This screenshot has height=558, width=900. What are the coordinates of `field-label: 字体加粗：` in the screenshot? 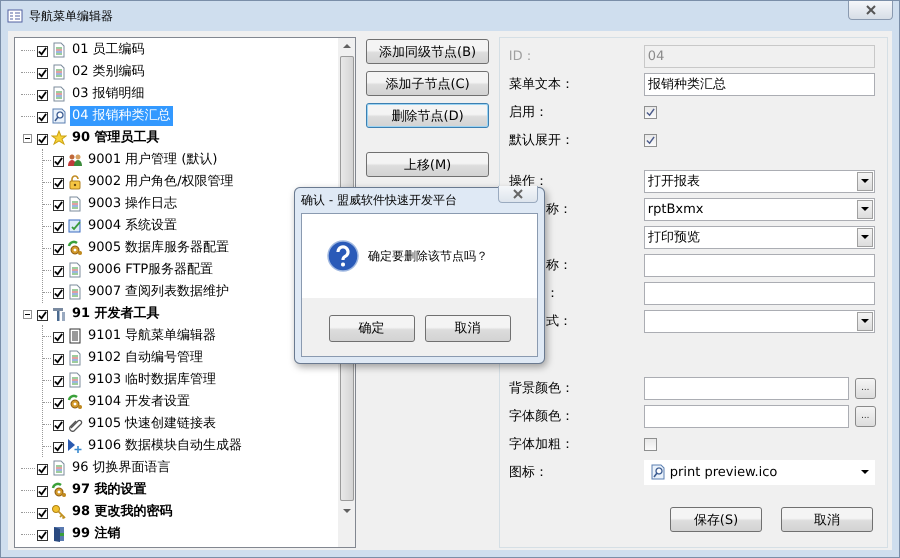 It's located at (541, 444).